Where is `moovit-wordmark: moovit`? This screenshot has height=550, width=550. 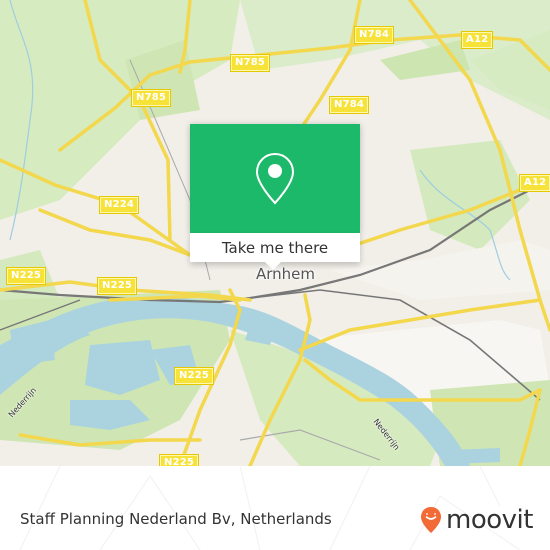 moovit-wordmark: moovit is located at coordinates (489, 520).